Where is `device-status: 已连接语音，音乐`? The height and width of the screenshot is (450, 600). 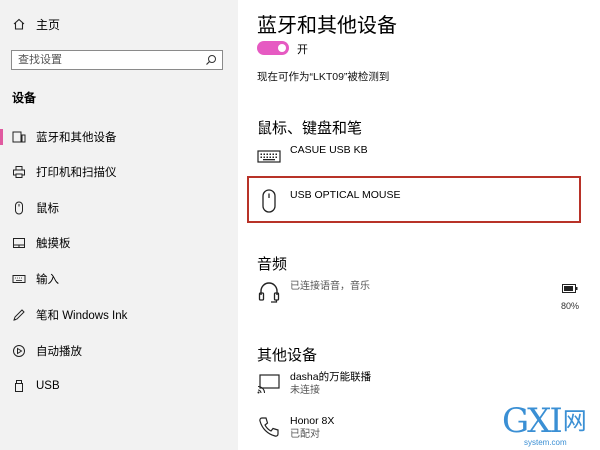 device-status: 已连接语音，音乐 is located at coordinates (330, 286).